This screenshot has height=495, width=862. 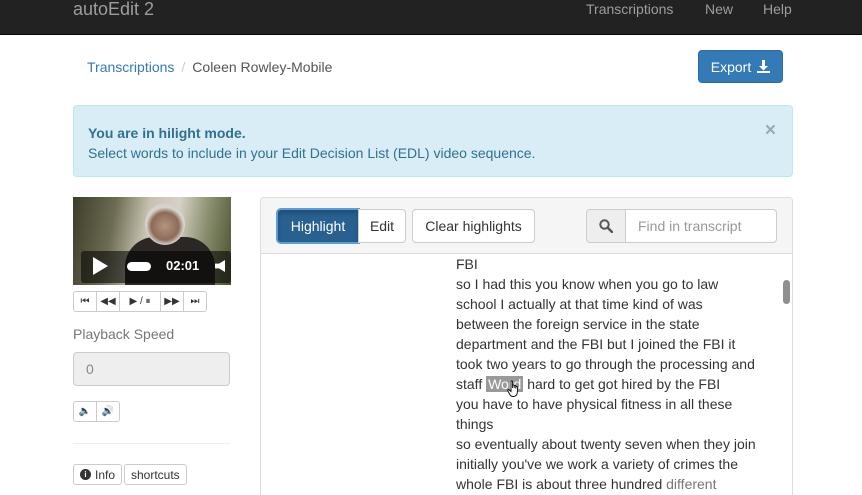 I want to click on info-button: i Info, so click(x=98, y=474).